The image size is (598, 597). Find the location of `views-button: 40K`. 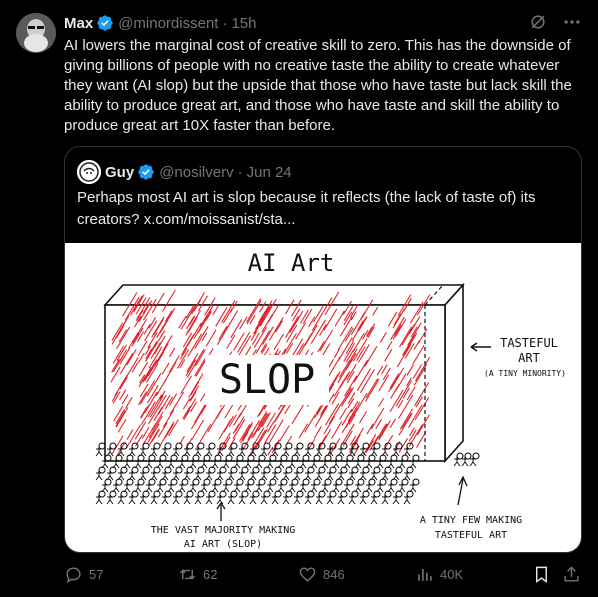

views-button: 40K is located at coordinates (439, 574).